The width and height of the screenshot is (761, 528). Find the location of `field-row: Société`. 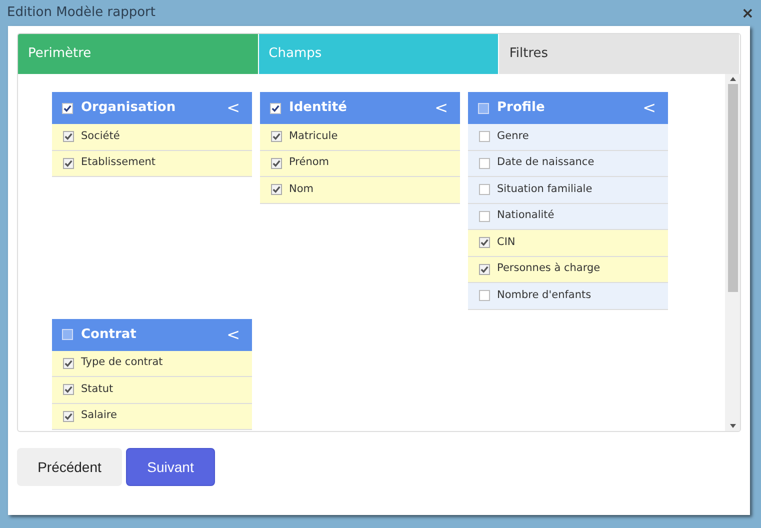

field-row: Société is located at coordinates (152, 137).